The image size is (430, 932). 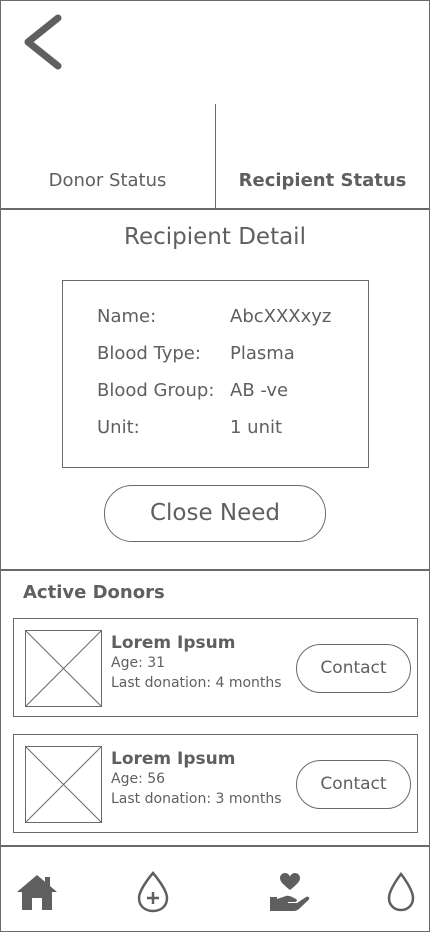 I want to click on donor-age: Age: 31, so click(x=138, y=663).